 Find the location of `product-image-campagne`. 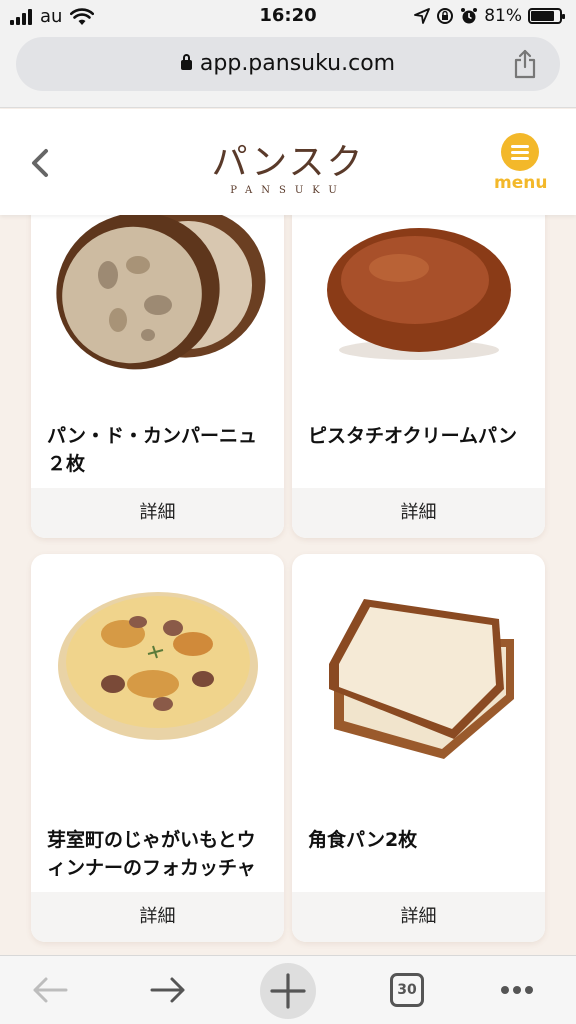

product-image-campagne is located at coordinates (157, 290).